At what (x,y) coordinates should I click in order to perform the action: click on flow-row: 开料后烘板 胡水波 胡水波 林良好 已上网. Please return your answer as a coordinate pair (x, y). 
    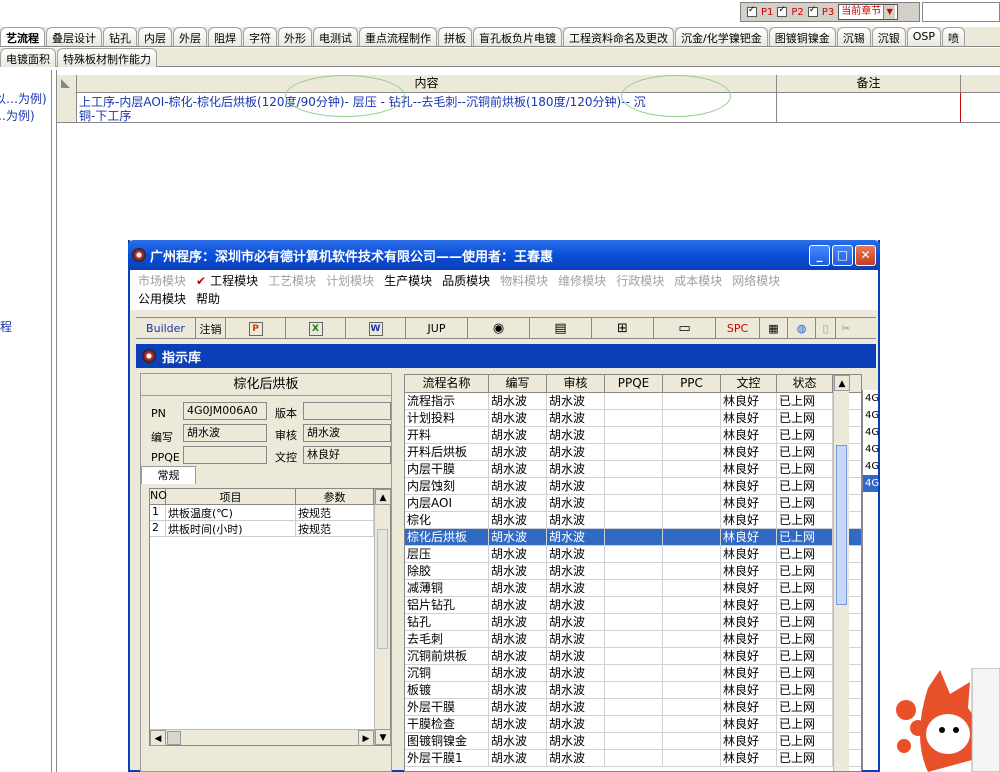
    Looking at the image, I should click on (633, 452).